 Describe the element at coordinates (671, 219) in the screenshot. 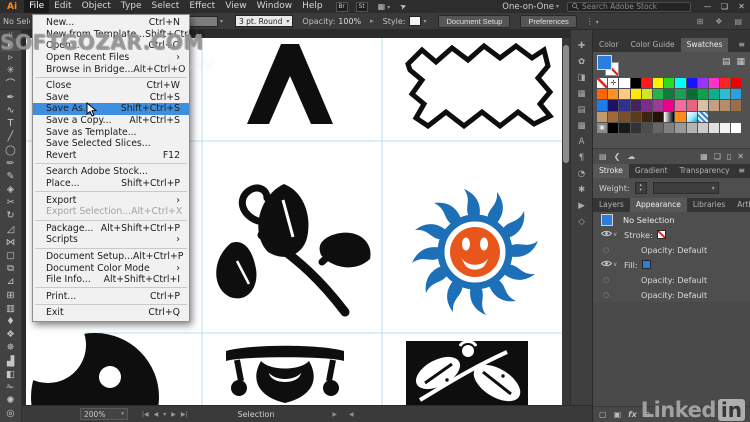

I see `appearance-row-no-selection: No Selection` at that location.